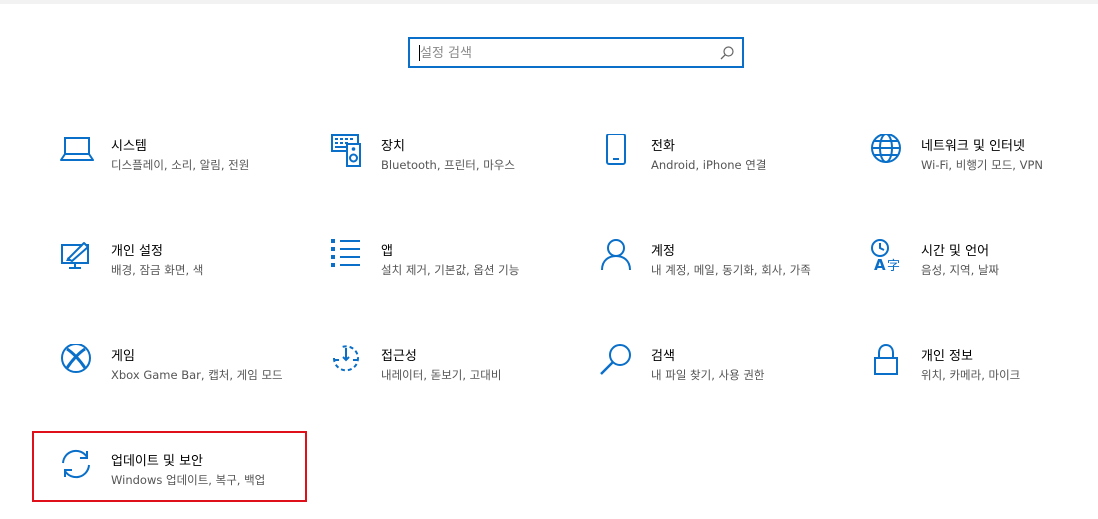 This screenshot has width=1098, height=519. I want to click on tile-ease-of-access: 접근성 내레이터, 돋보기, 고대비, so click(450, 379).